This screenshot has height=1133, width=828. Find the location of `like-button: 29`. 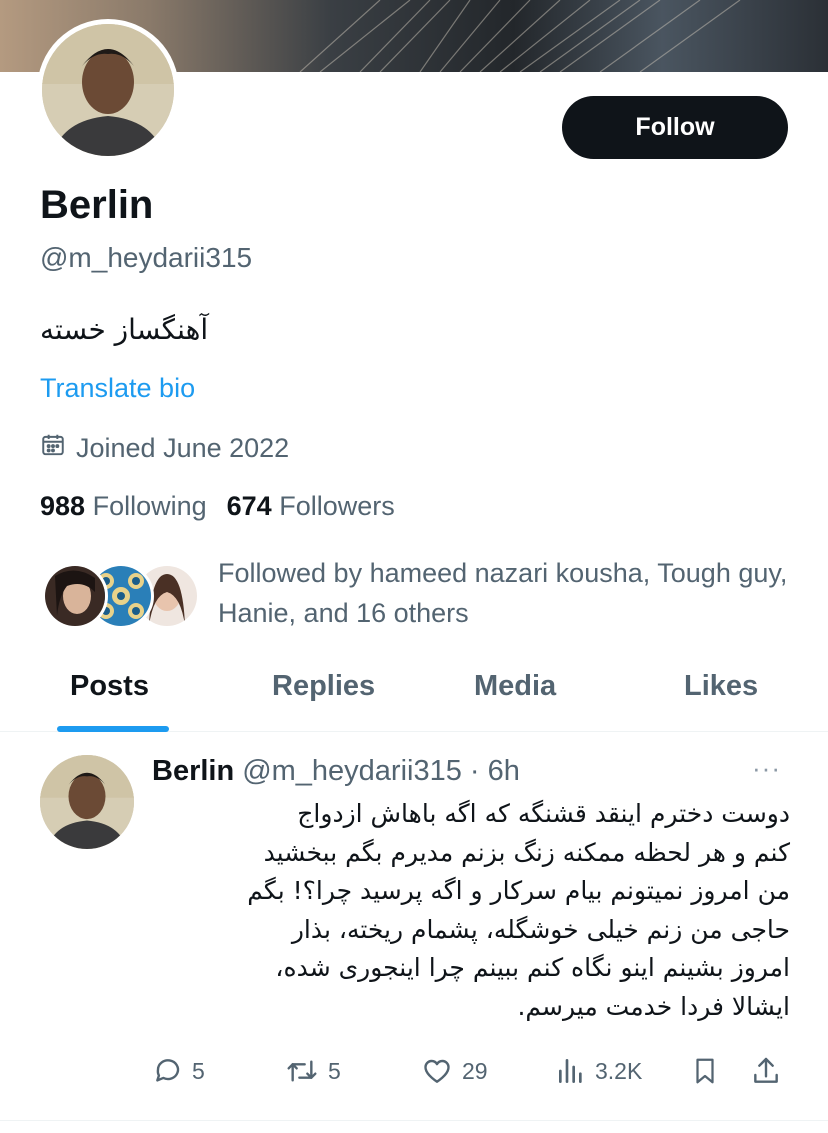

like-button: 29 is located at coordinates (454, 1071).